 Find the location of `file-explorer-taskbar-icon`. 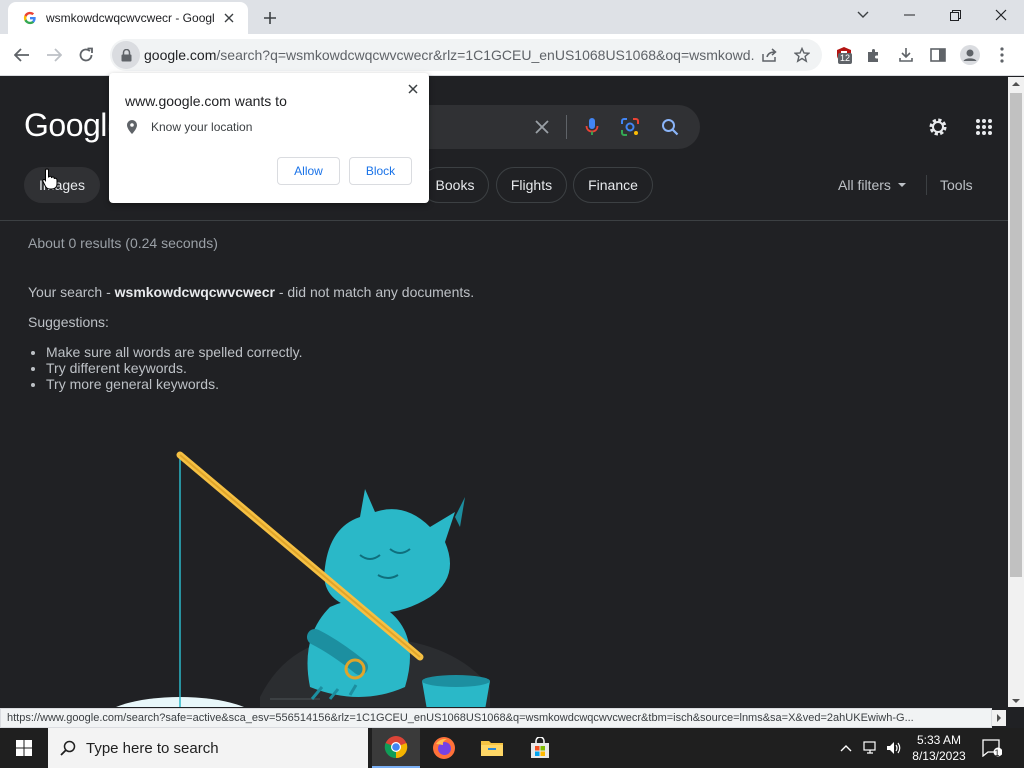

file-explorer-taskbar-icon is located at coordinates (492, 748).